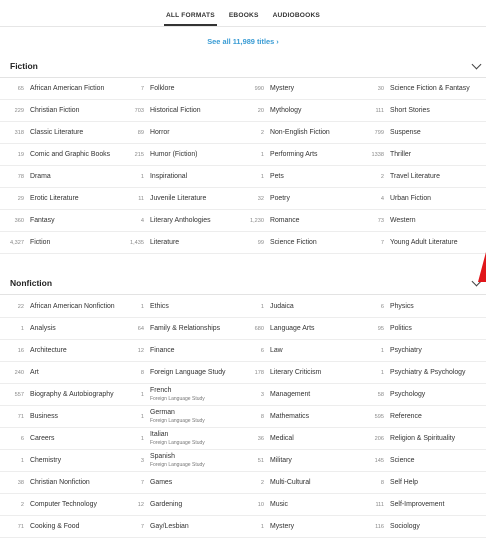 Image resolution: width=486 pixels, height=538 pixels. Describe the element at coordinates (180, 221) in the screenshot. I see `category-item: 4 Literary Anthologies` at that location.